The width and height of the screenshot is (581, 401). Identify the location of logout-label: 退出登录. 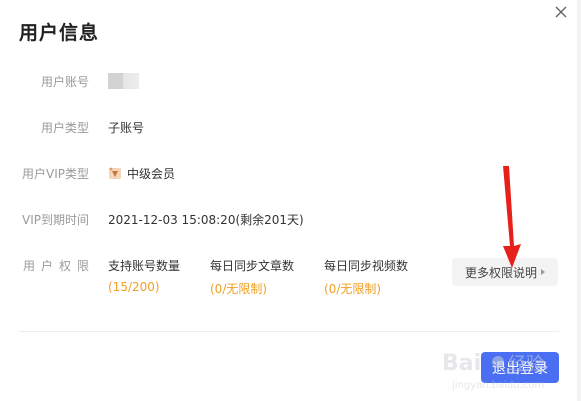
(520, 368).